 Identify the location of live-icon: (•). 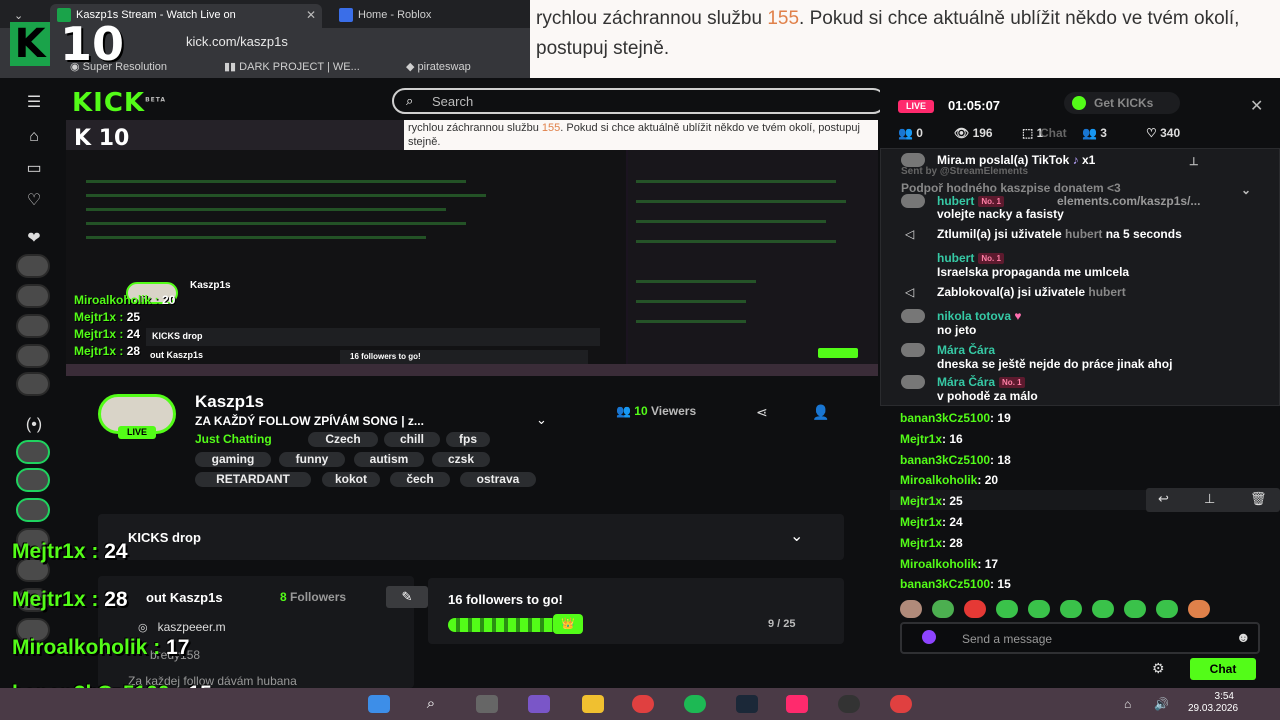
(34, 425).